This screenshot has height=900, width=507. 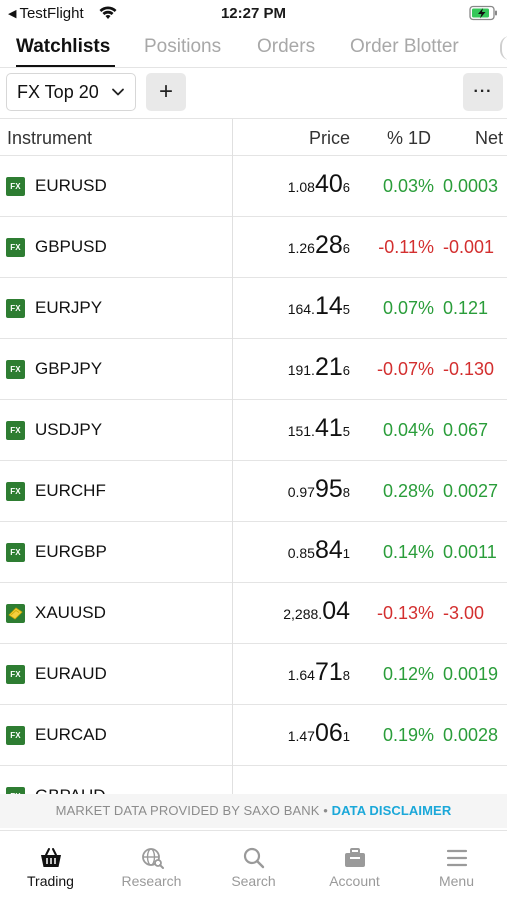 What do you see at coordinates (232, 456) in the screenshot?
I see `column-divider` at bounding box center [232, 456].